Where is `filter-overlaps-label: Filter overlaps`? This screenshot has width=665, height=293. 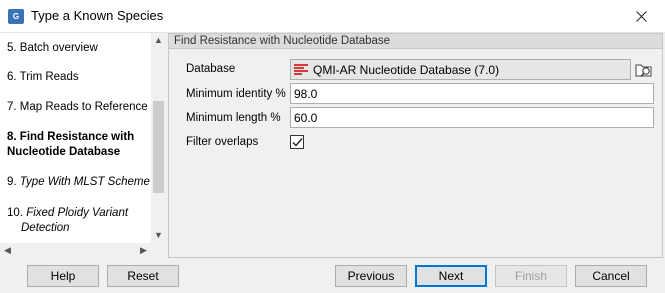
filter-overlaps-label: Filter overlaps is located at coordinates (222, 142).